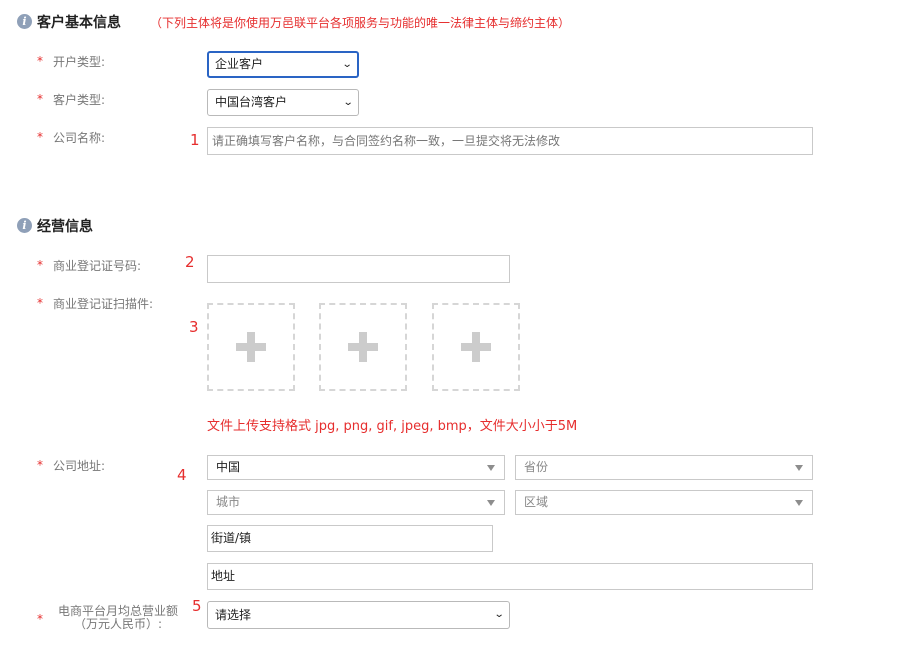 The height and width of the screenshot is (659, 923). Describe the element at coordinates (239, 64) in the screenshot. I see `account-type-value: 企业客户` at that location.